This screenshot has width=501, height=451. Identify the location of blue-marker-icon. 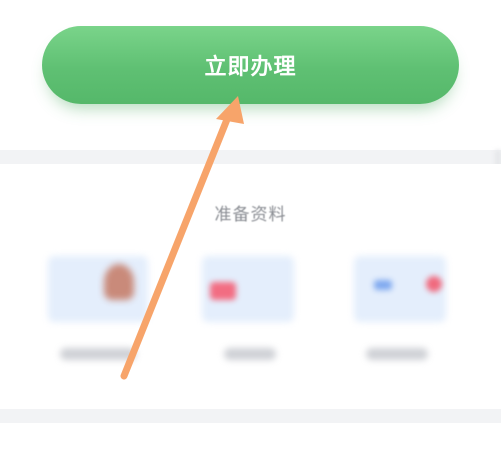
(383, 285).